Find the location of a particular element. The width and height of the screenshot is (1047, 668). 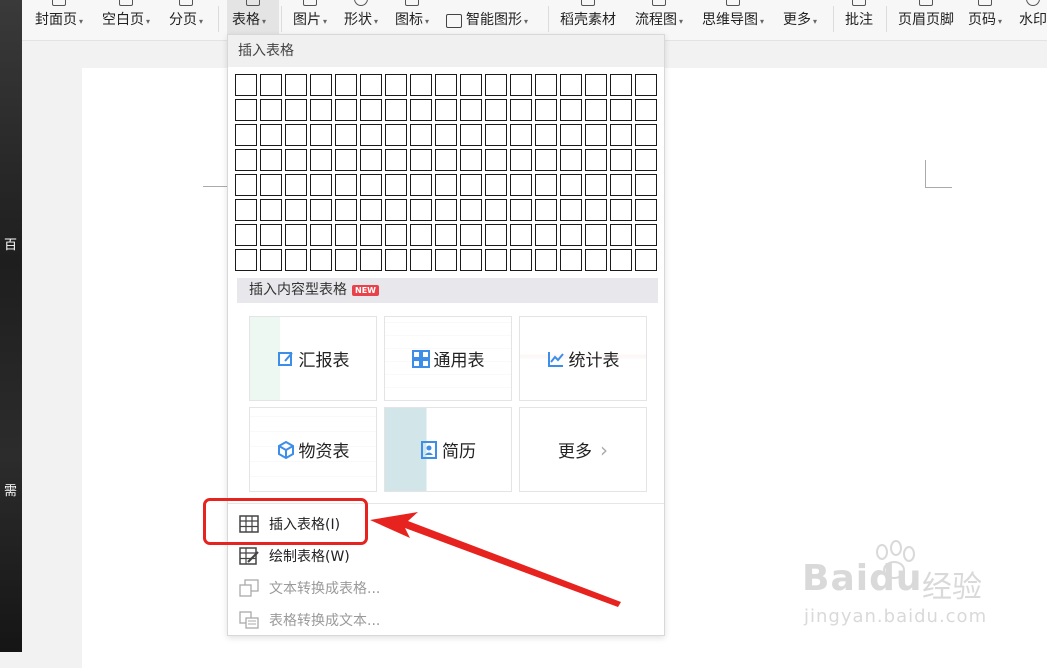

card-general-table: 通用表 is located at coordinates (448, 358).